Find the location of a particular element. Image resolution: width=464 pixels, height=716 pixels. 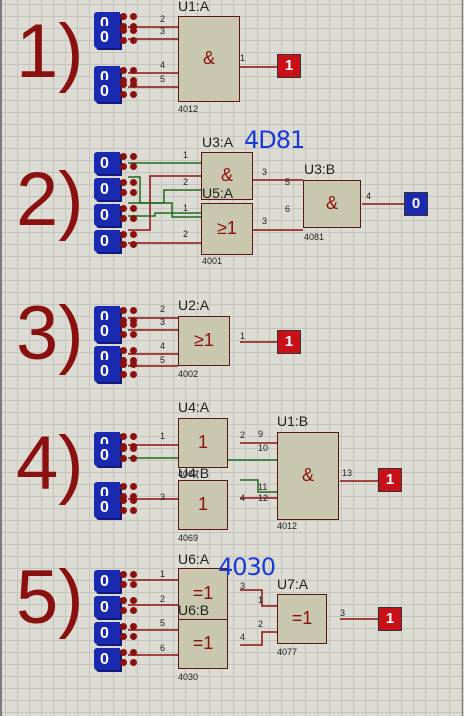

section-number: 5) is located at coordinates (50, 597).